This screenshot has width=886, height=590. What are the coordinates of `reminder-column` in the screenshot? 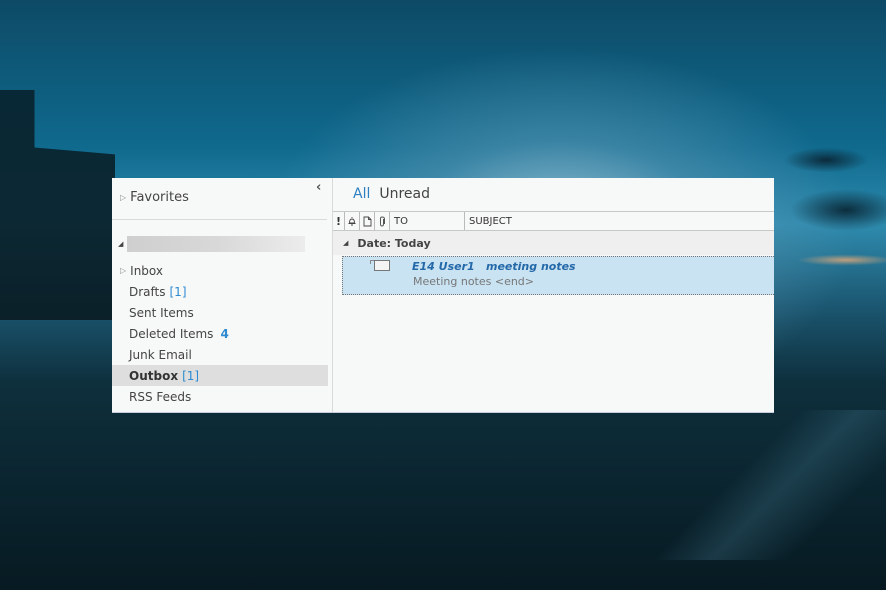 It's located at (352, 221).